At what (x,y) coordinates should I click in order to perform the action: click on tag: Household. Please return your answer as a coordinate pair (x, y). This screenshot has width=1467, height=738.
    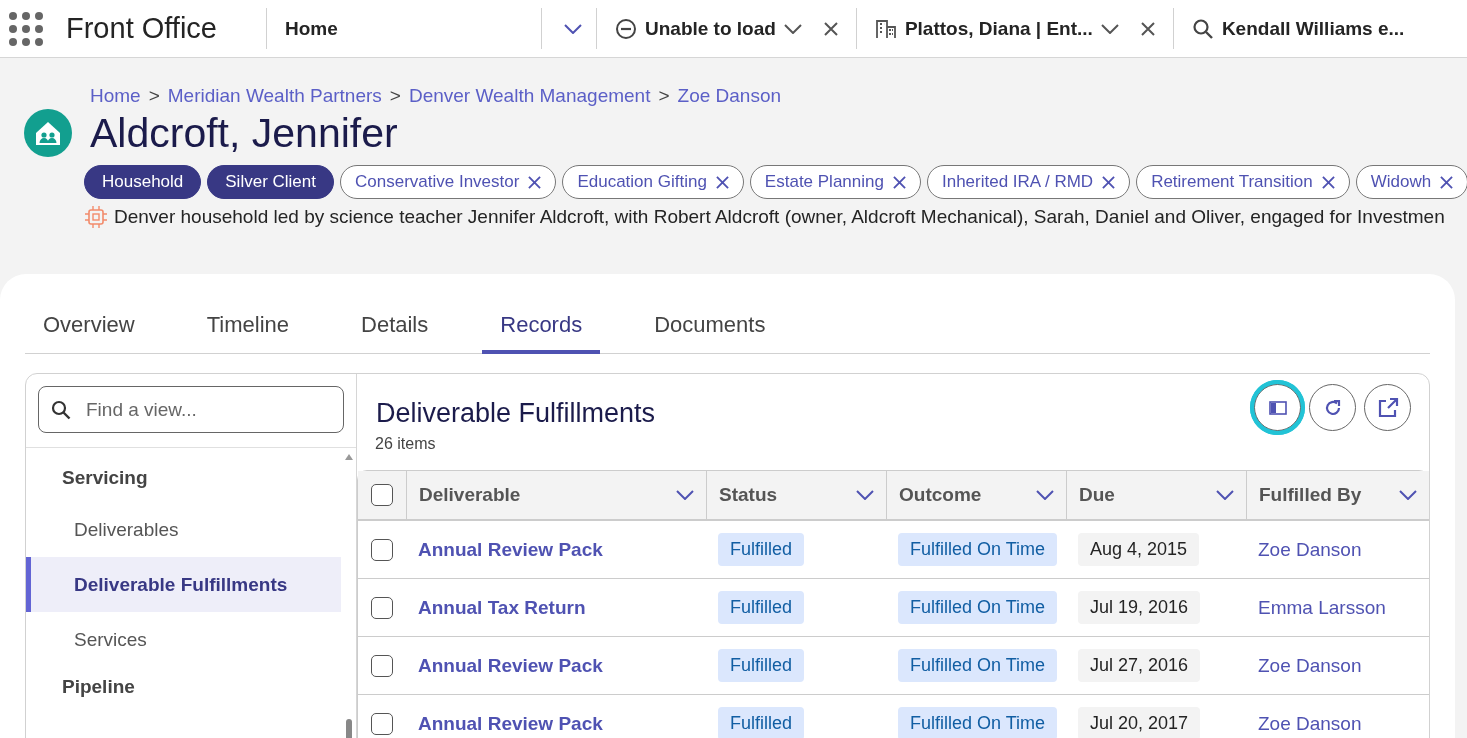
    Looking at the image, I should click on (143, 182).